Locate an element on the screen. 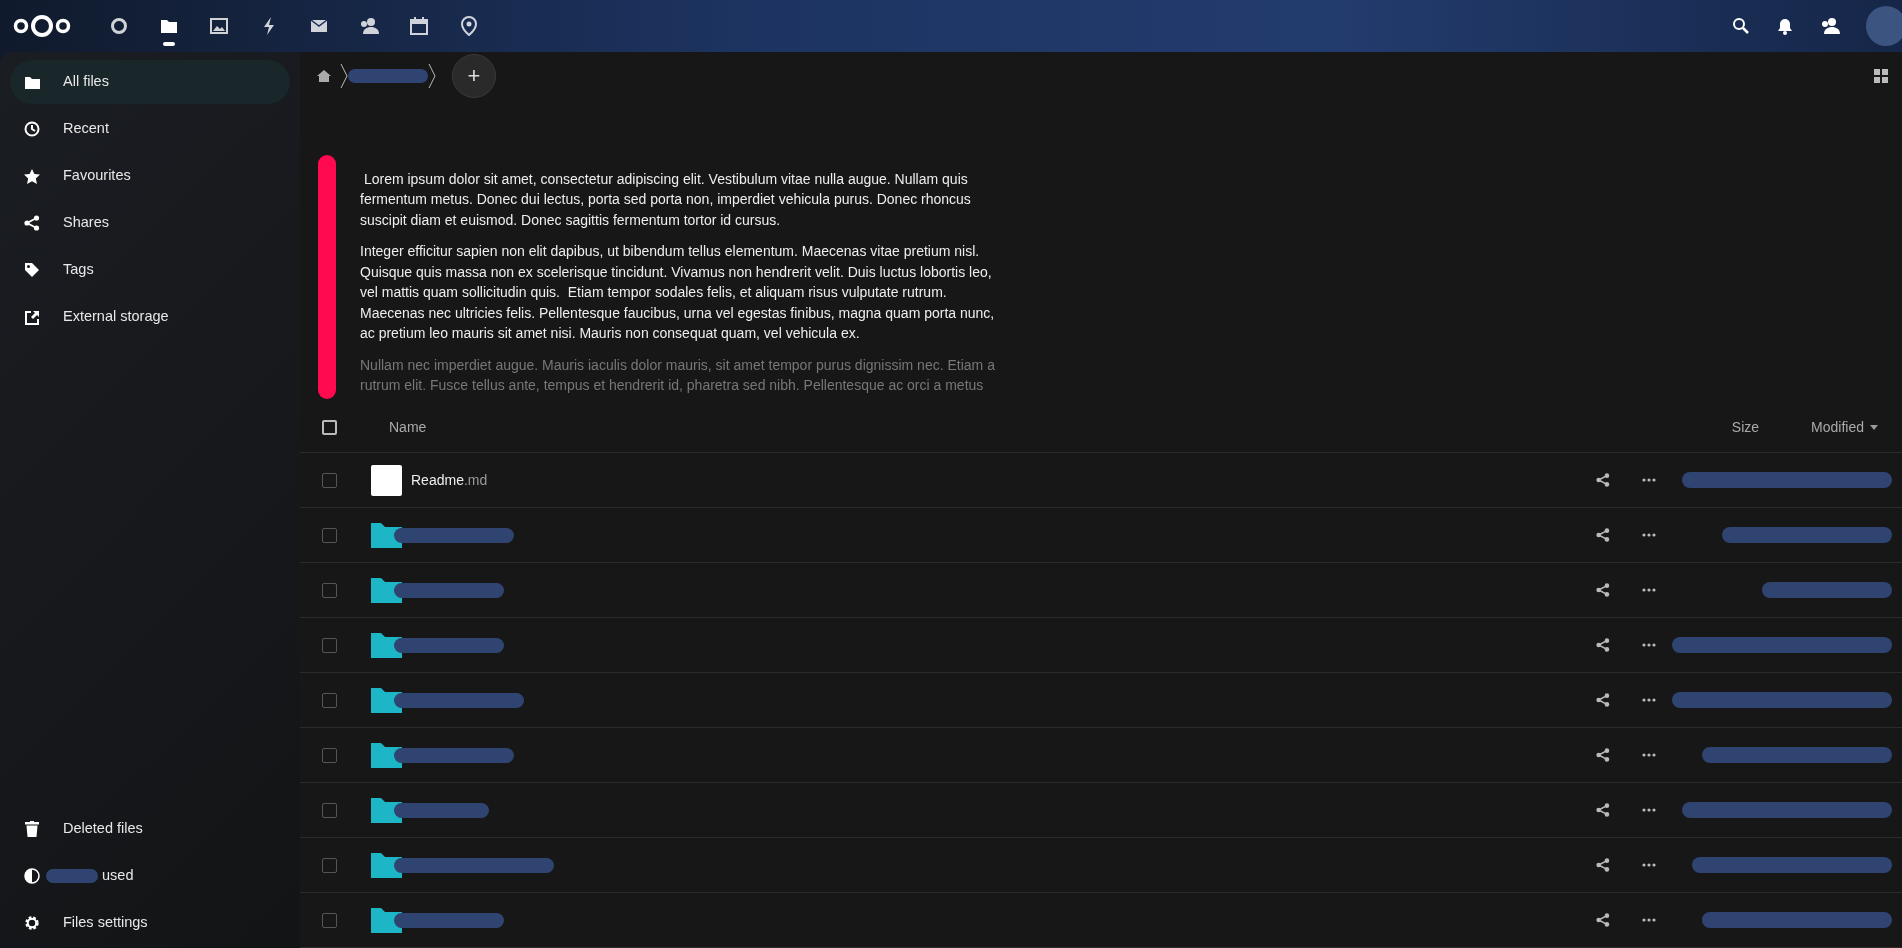 The height and width of the screenshot is (948, 1902). lightning-icon is located at coordinates (269, 26).